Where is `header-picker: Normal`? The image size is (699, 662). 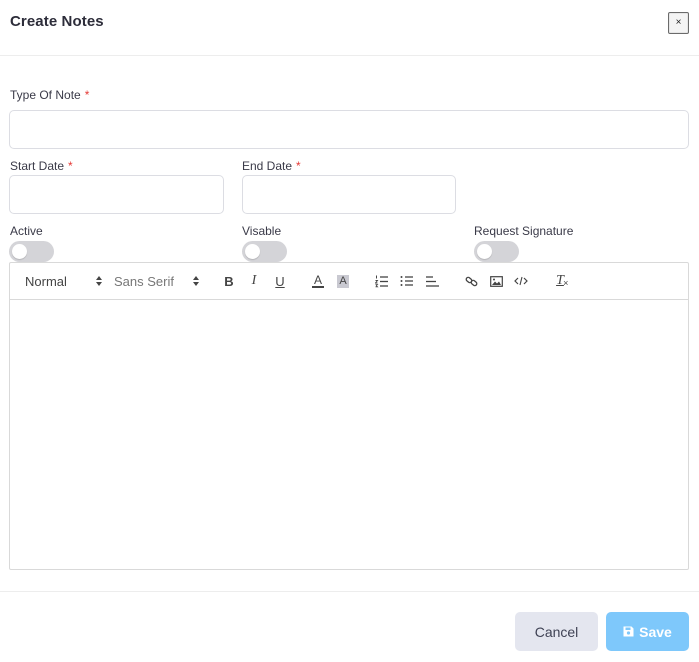 header-picker: Normal is located at coordinates (65, 281).